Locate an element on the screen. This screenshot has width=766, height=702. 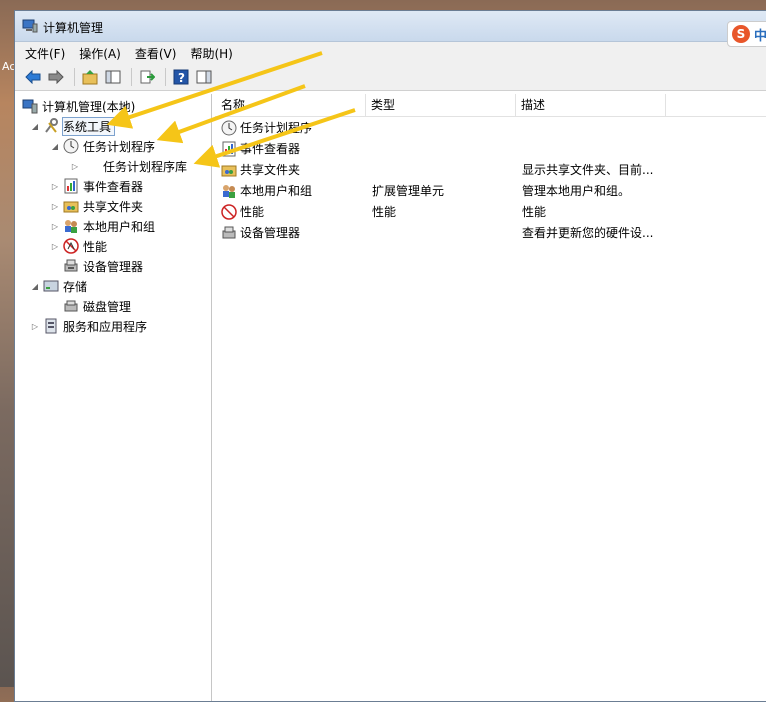
list-item-name: 任务计划程序 is located at coordinates (276, 128).